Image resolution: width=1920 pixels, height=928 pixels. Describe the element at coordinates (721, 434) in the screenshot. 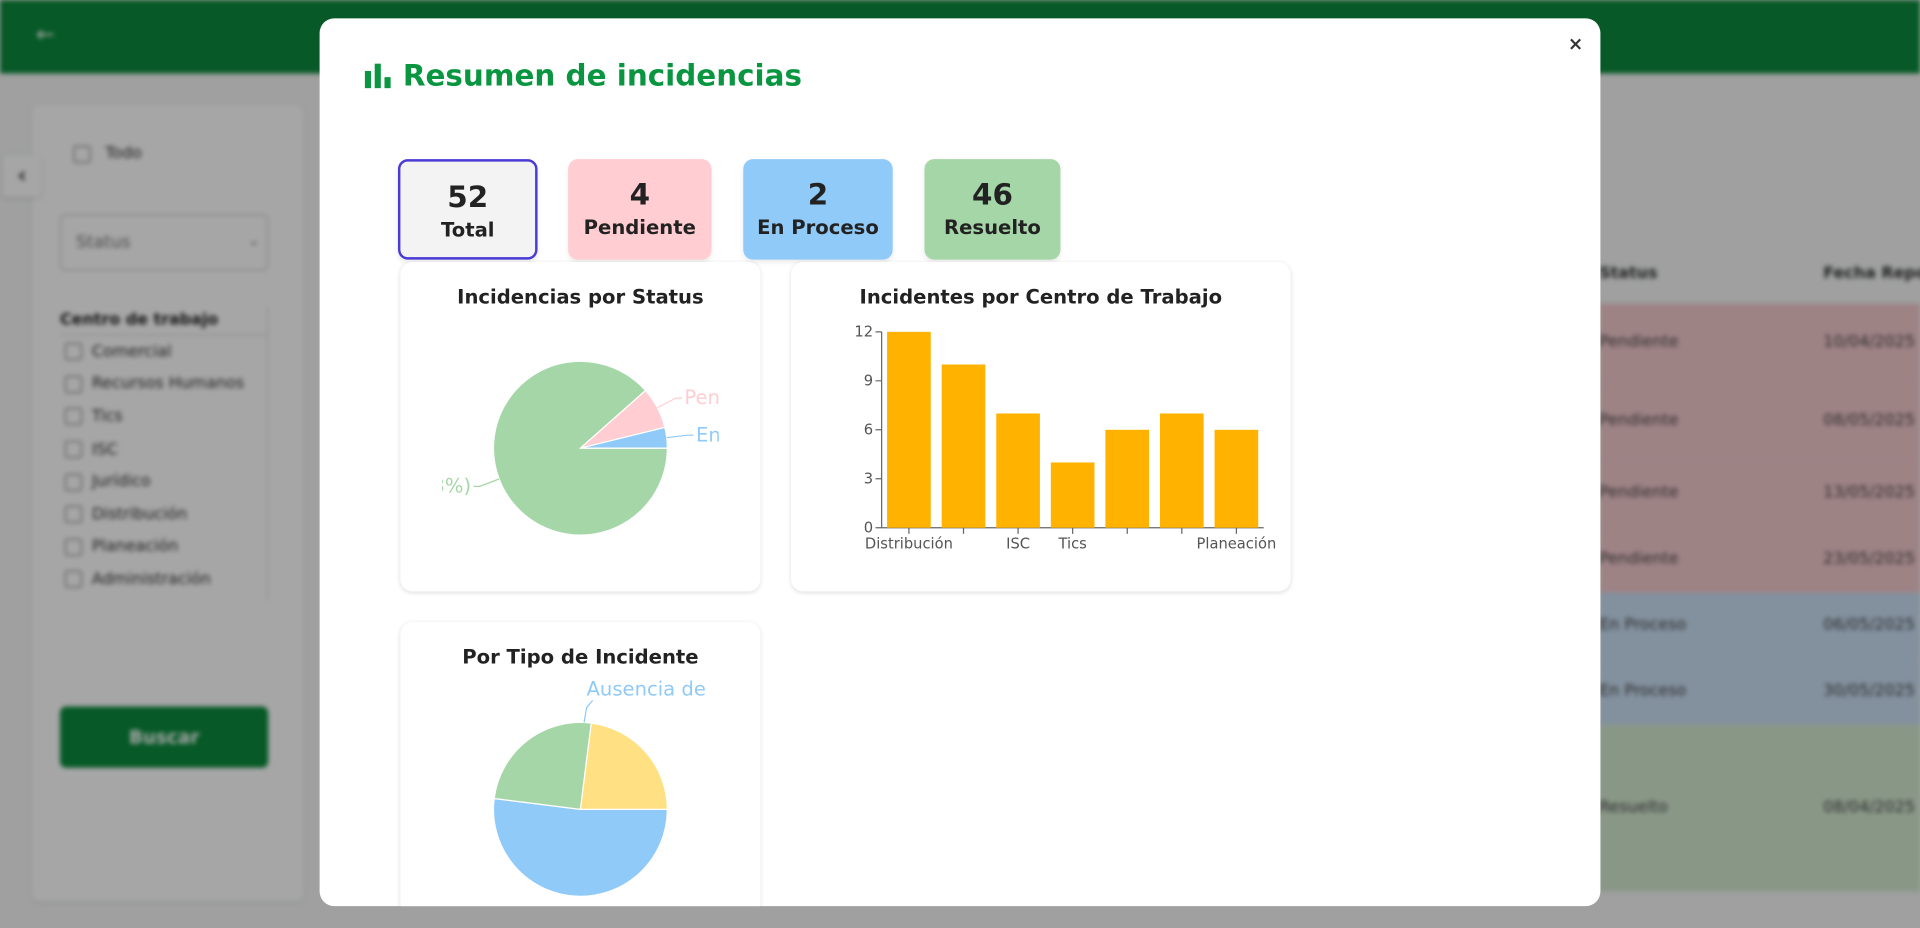

I see `pie-label: En Pr` at that location.